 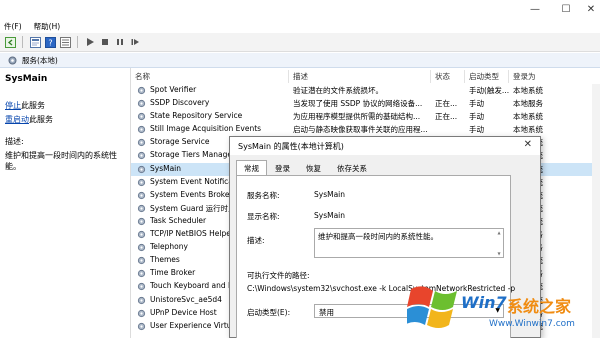 I want to click on minimize-icon: —, so click(x=535, y=9).